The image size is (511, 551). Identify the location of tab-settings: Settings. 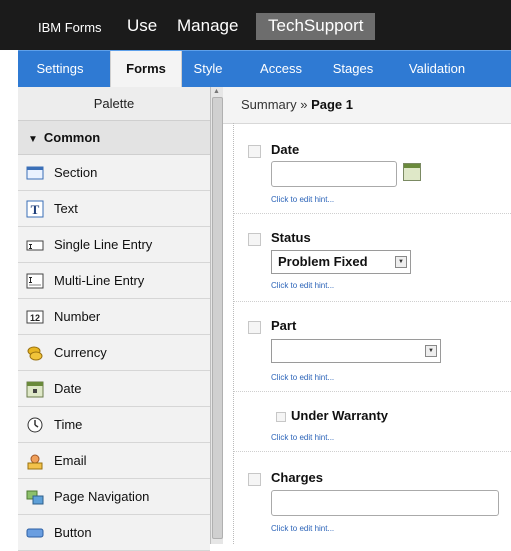
(60, 69).